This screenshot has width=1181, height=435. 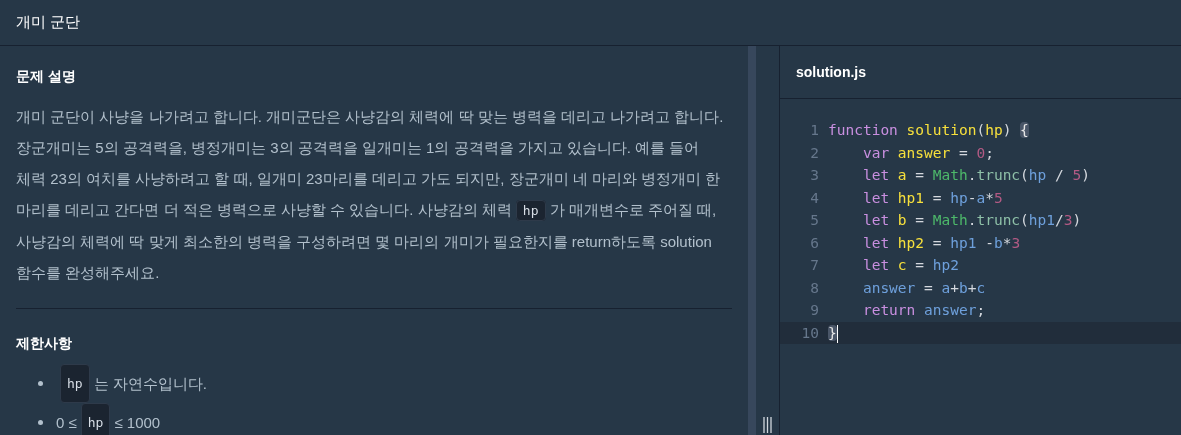 What do you see at coordinates (923, 288) in the screenshot?
I see `code-line: answer = a+b+c` at bounding box center [923, 288].